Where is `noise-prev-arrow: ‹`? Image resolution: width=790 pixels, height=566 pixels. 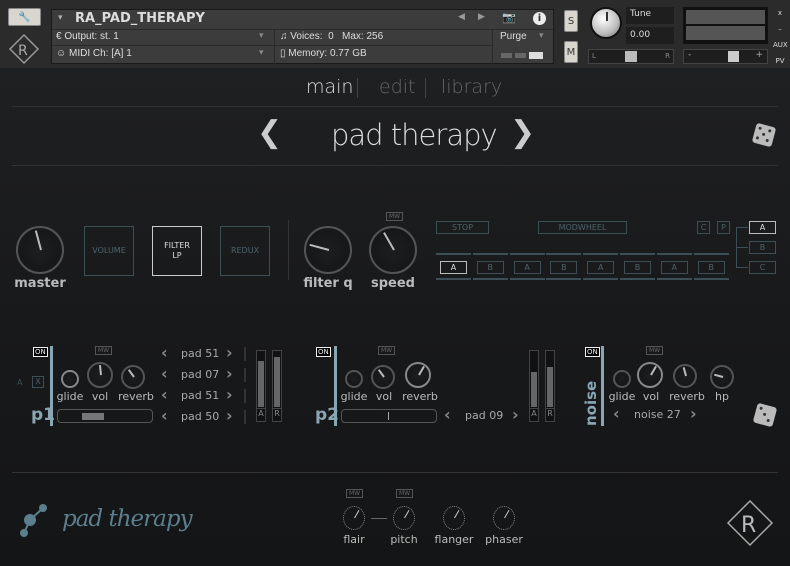 noise-prev-arrow: ‹ is located at coordinates (616, 413).